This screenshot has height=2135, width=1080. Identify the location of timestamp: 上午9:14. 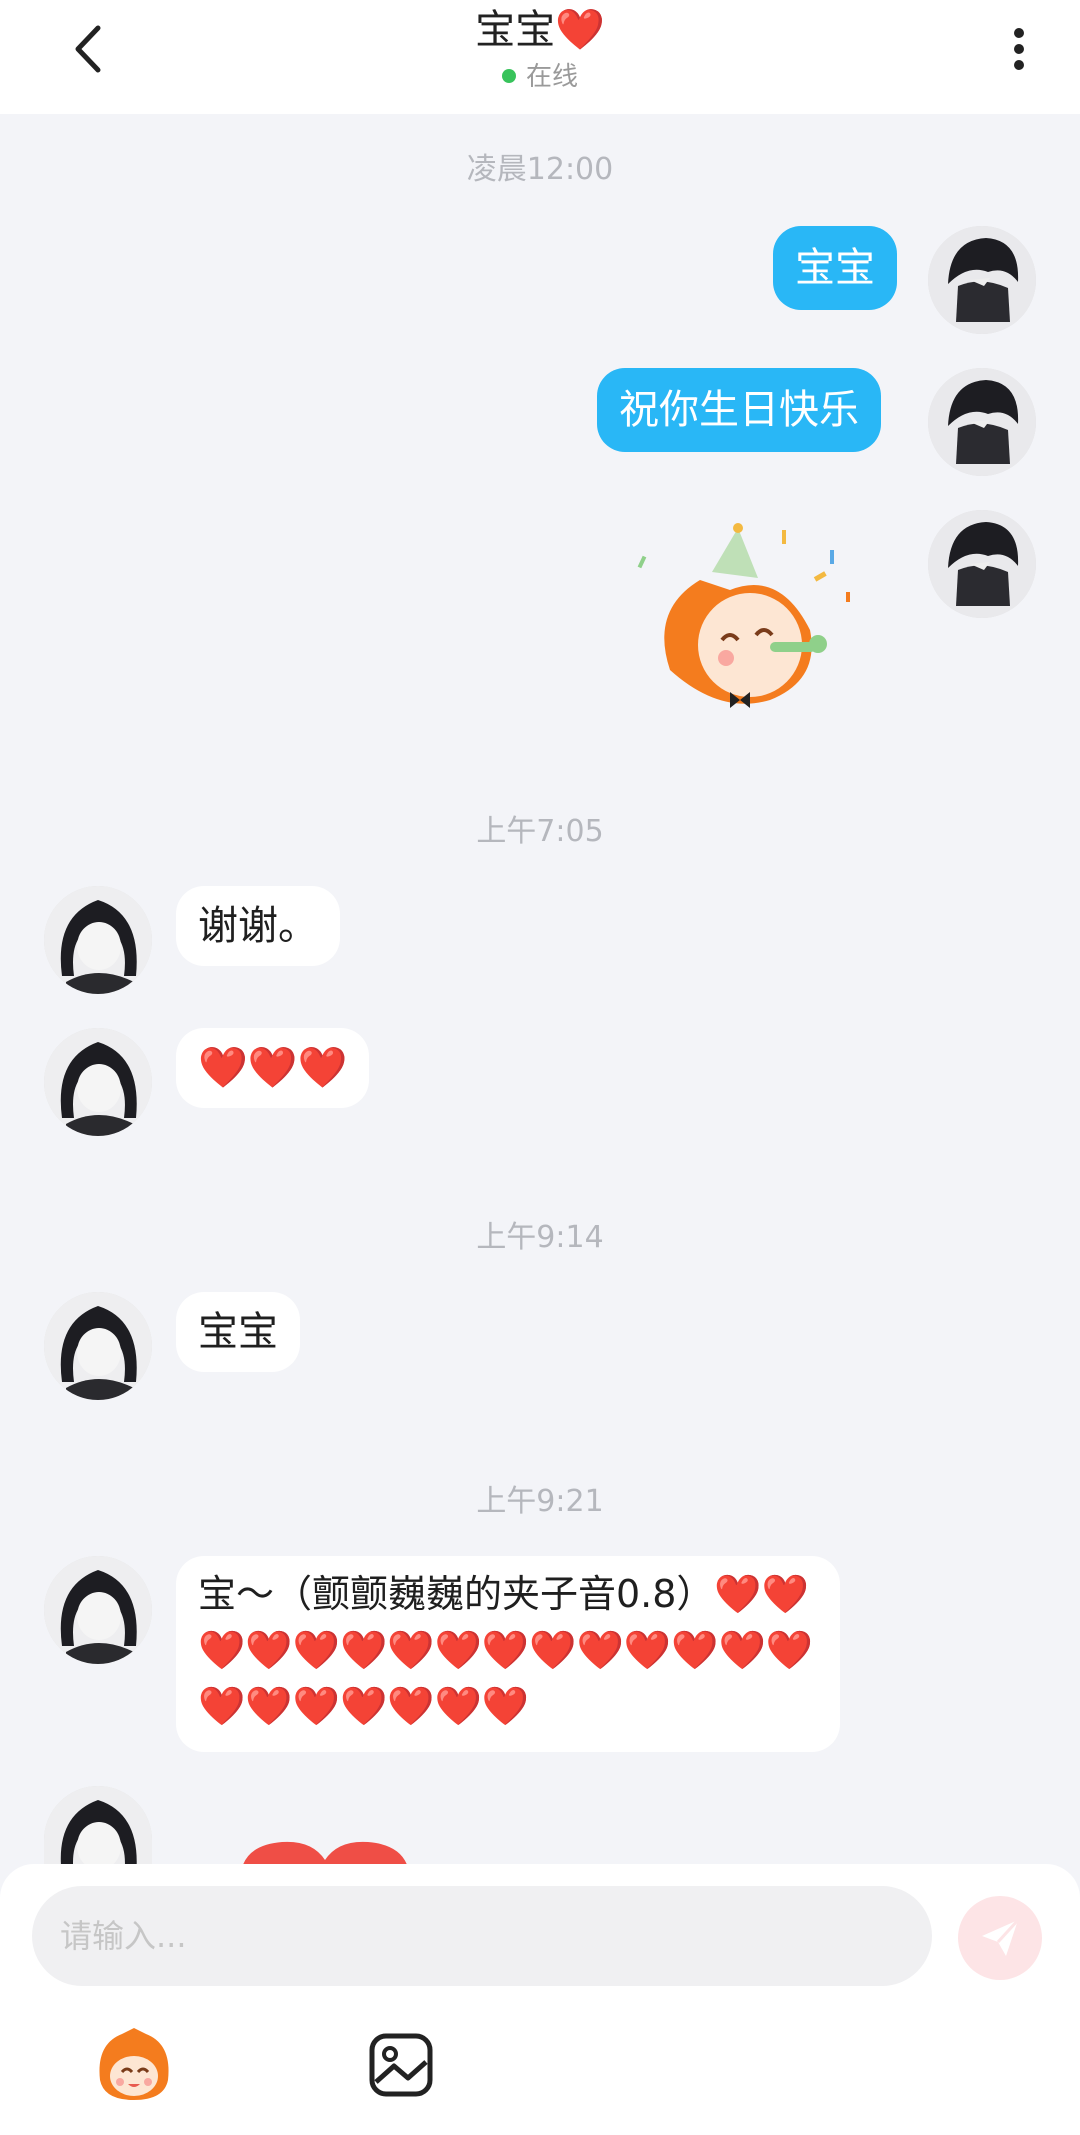
(540, 1237).